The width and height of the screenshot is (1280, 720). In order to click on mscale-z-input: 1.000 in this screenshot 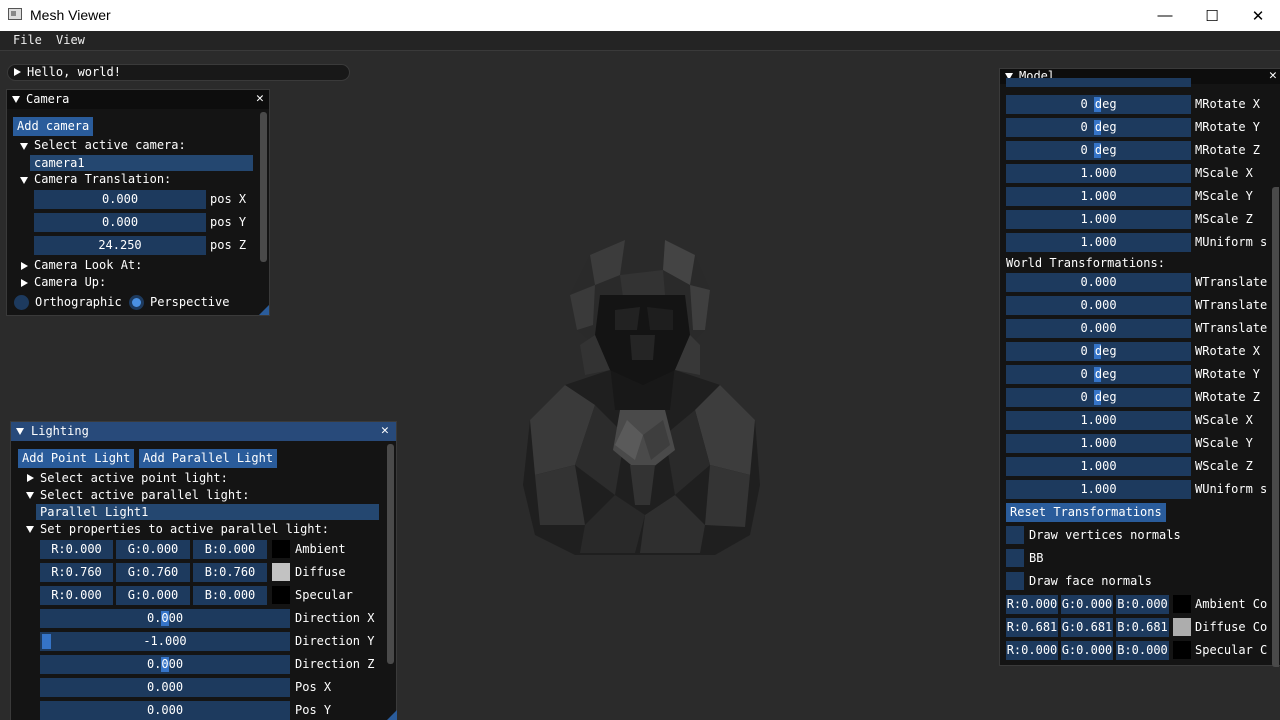, I will do `click(1098, 219)`.